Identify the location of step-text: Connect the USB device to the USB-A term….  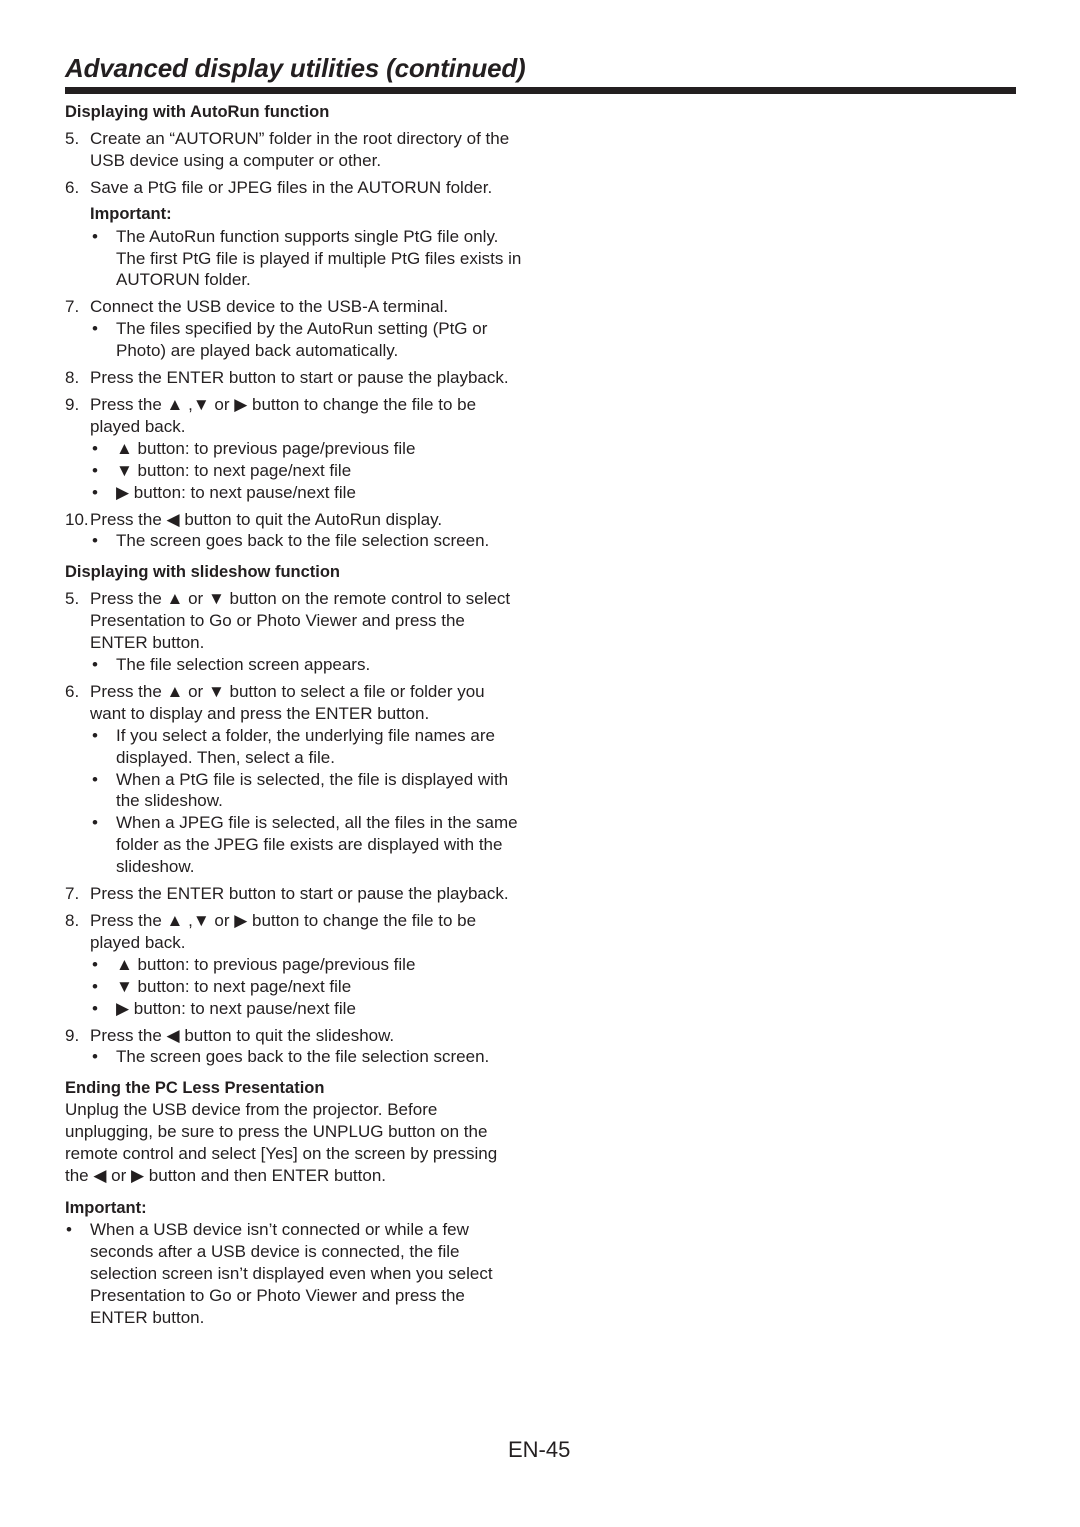
(269, 307).